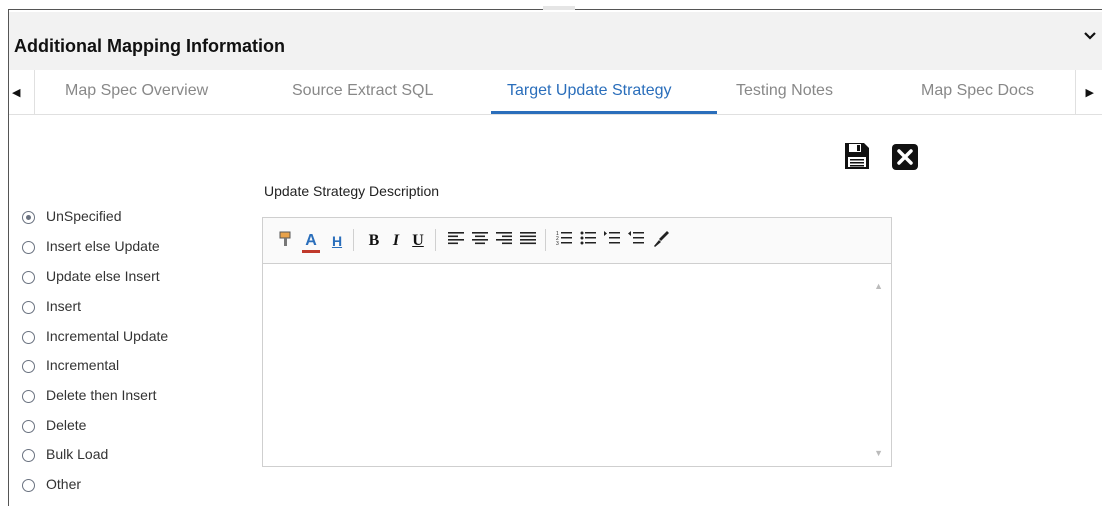 The image size is (1102, 506). What do you see at coordinates (528, 241) in the screenshot?
I see `justify-icon` at bounding box center [528, 241].